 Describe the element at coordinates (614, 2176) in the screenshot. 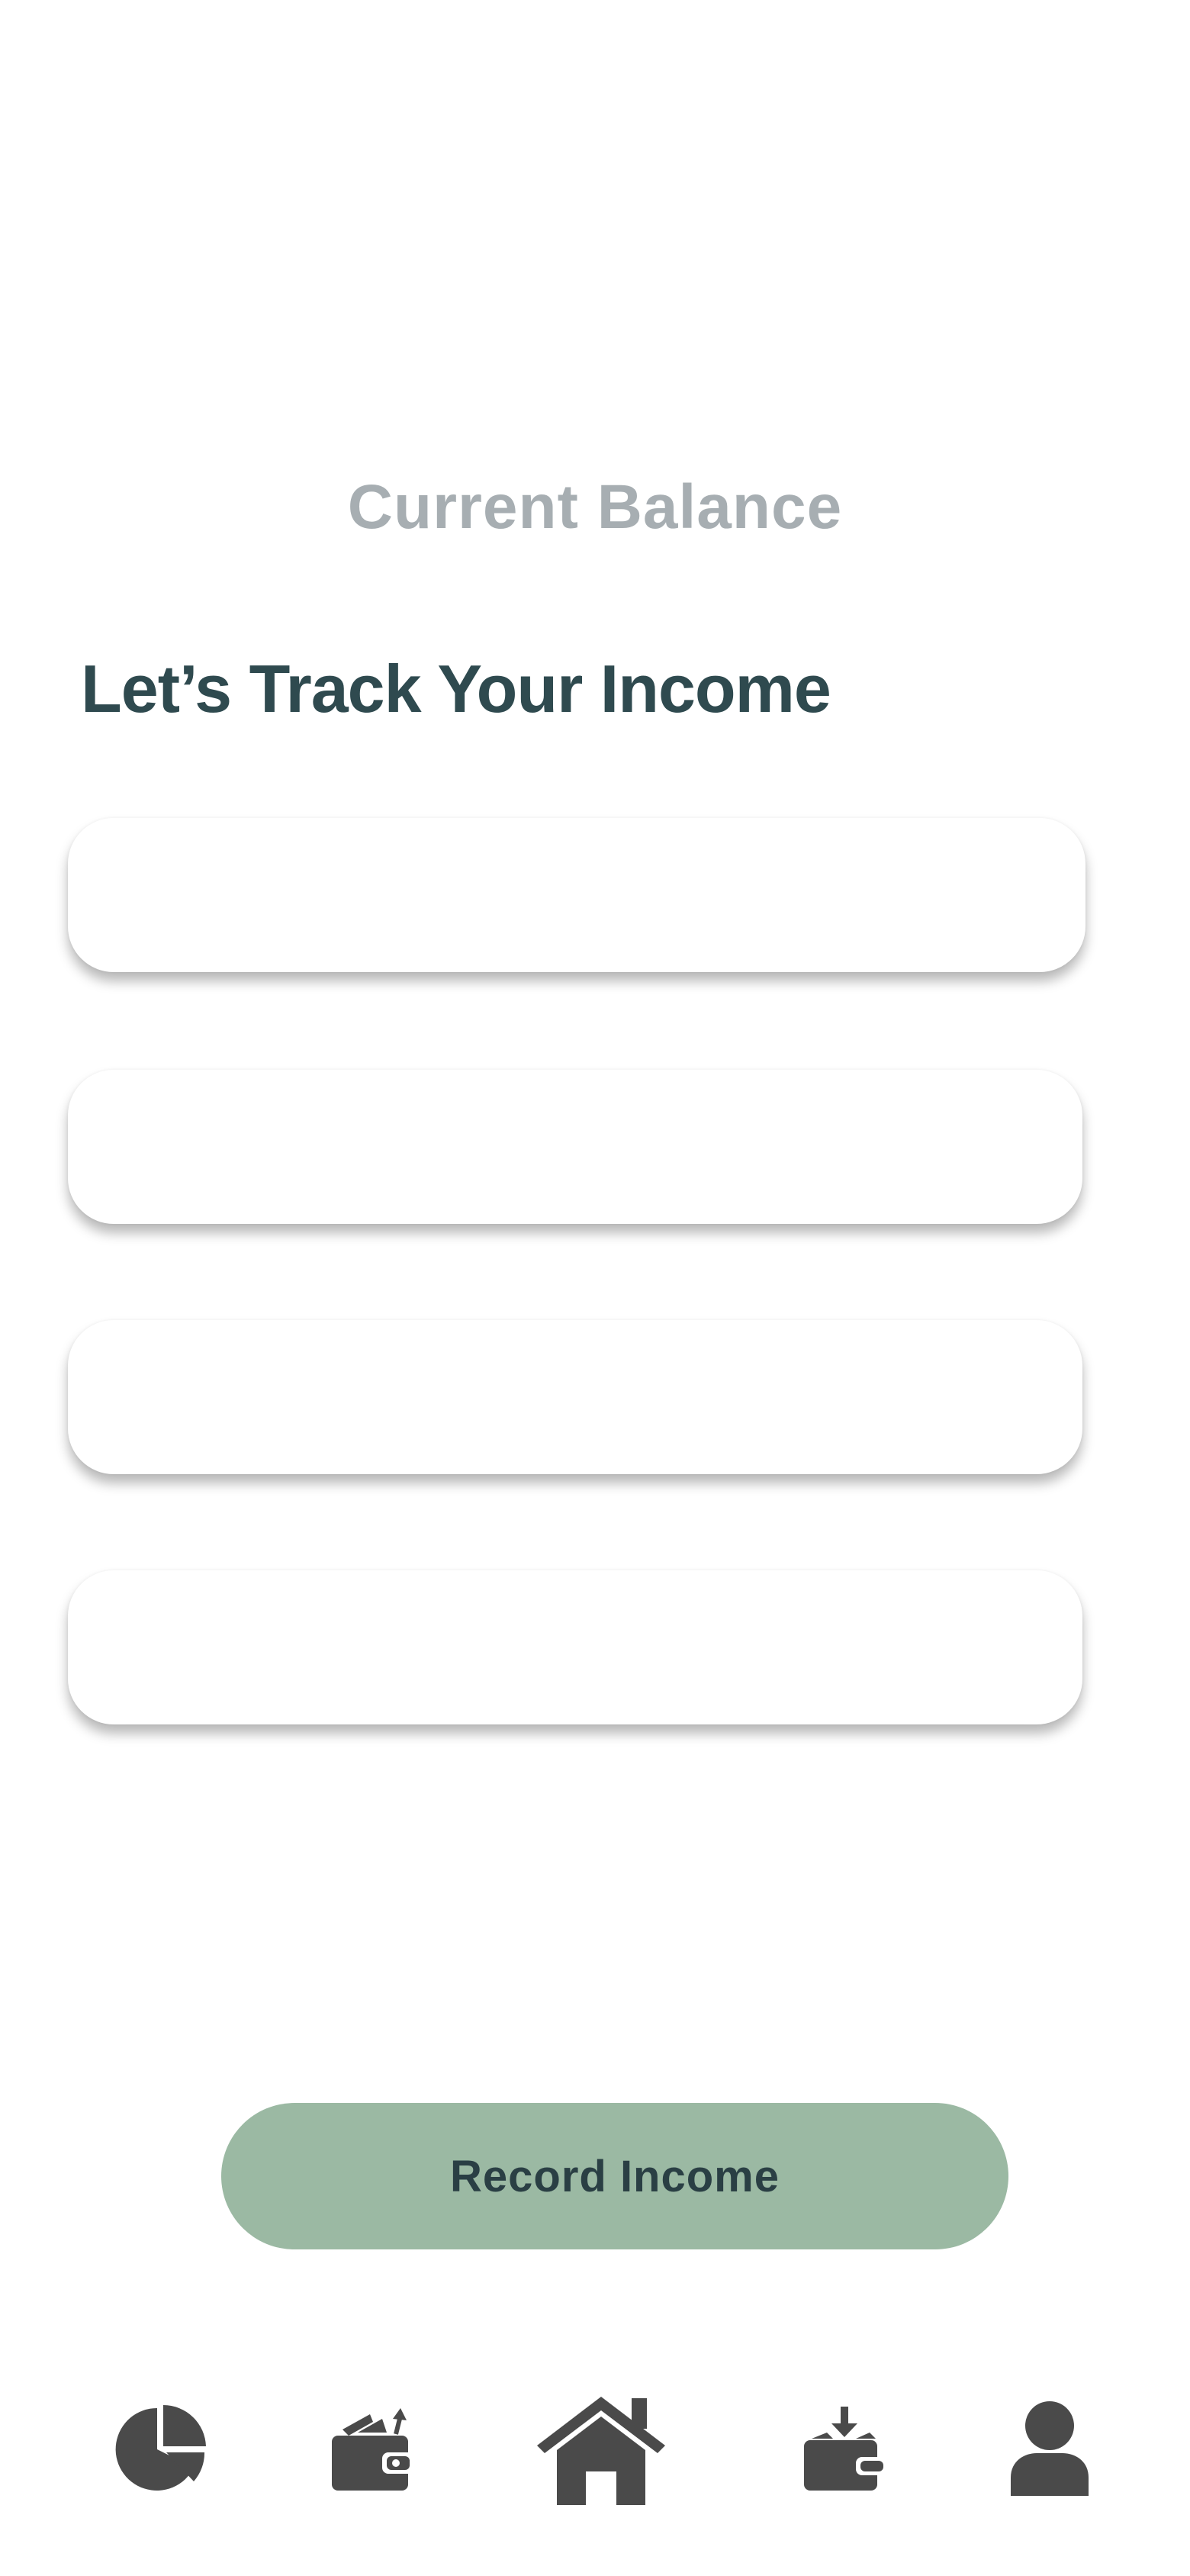

I see `record-income-button: Record Income` at that location.